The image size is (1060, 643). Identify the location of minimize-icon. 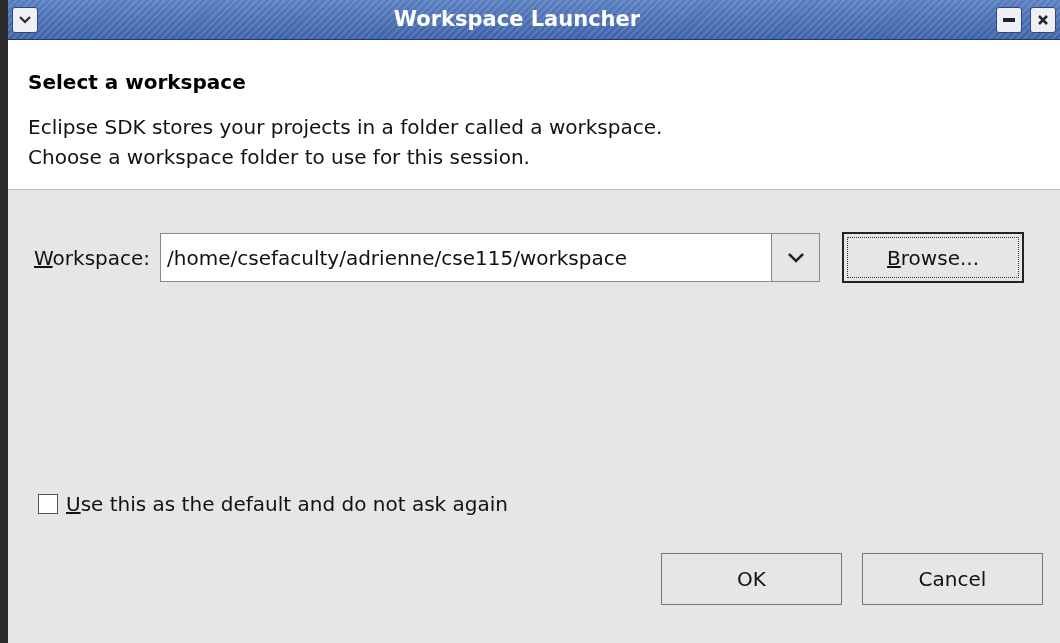
(1009, 19).